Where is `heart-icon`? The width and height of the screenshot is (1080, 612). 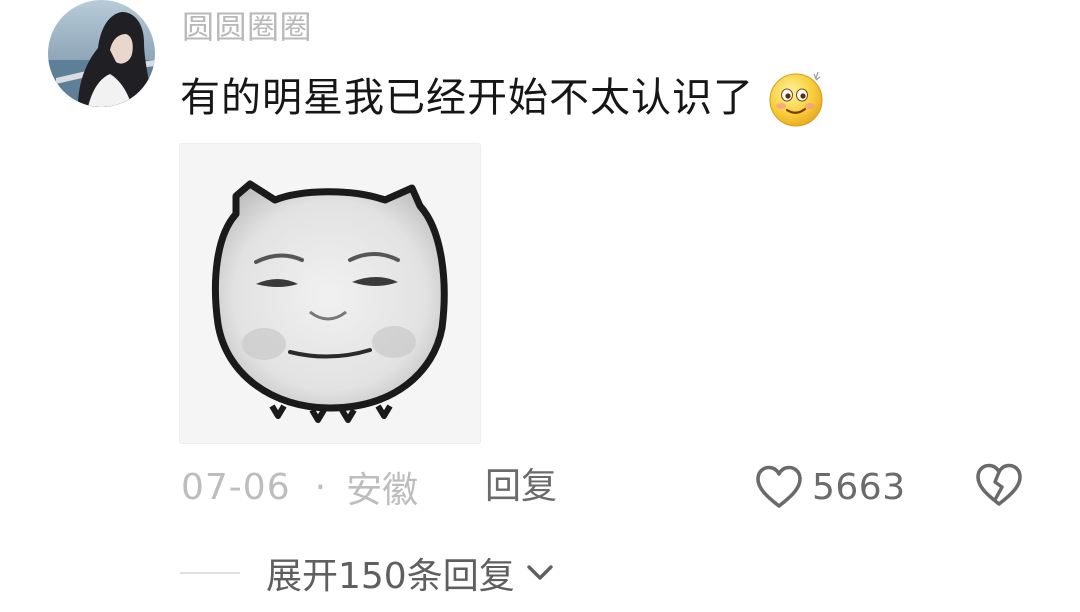 heart-icon is located at coordinates (779, 486).